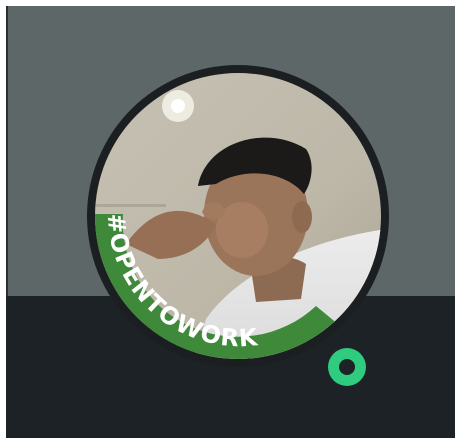 The width and height of the screenshot is (457, 441). What do you see at coordinates (7, 151) in the screenshot?
I see `cover-edge` at bounding box center [7, 151].